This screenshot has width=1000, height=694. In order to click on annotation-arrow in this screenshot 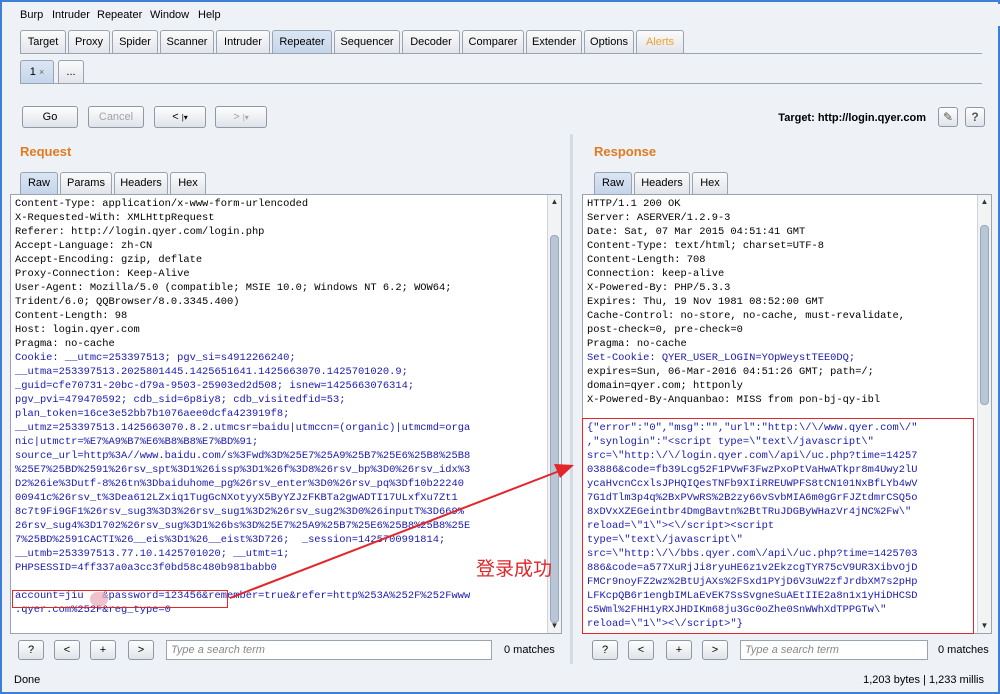, I will do `click(401, 531)`.